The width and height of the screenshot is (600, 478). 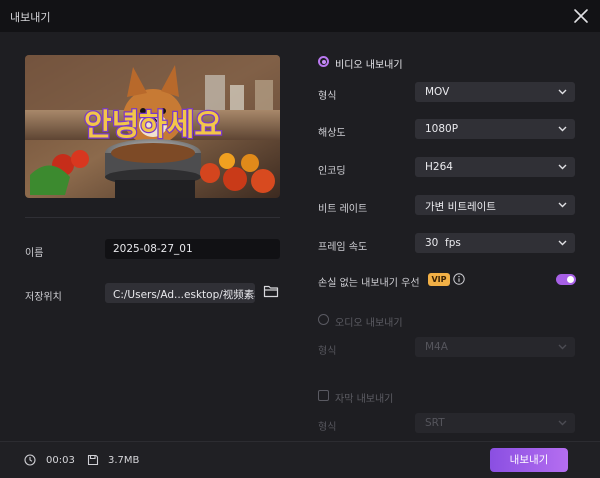 What do you see at coordinates (369, 65) in the screenshot?
I see `video-export-title: 비디오 내보내기` at bounding box center [369, 65].